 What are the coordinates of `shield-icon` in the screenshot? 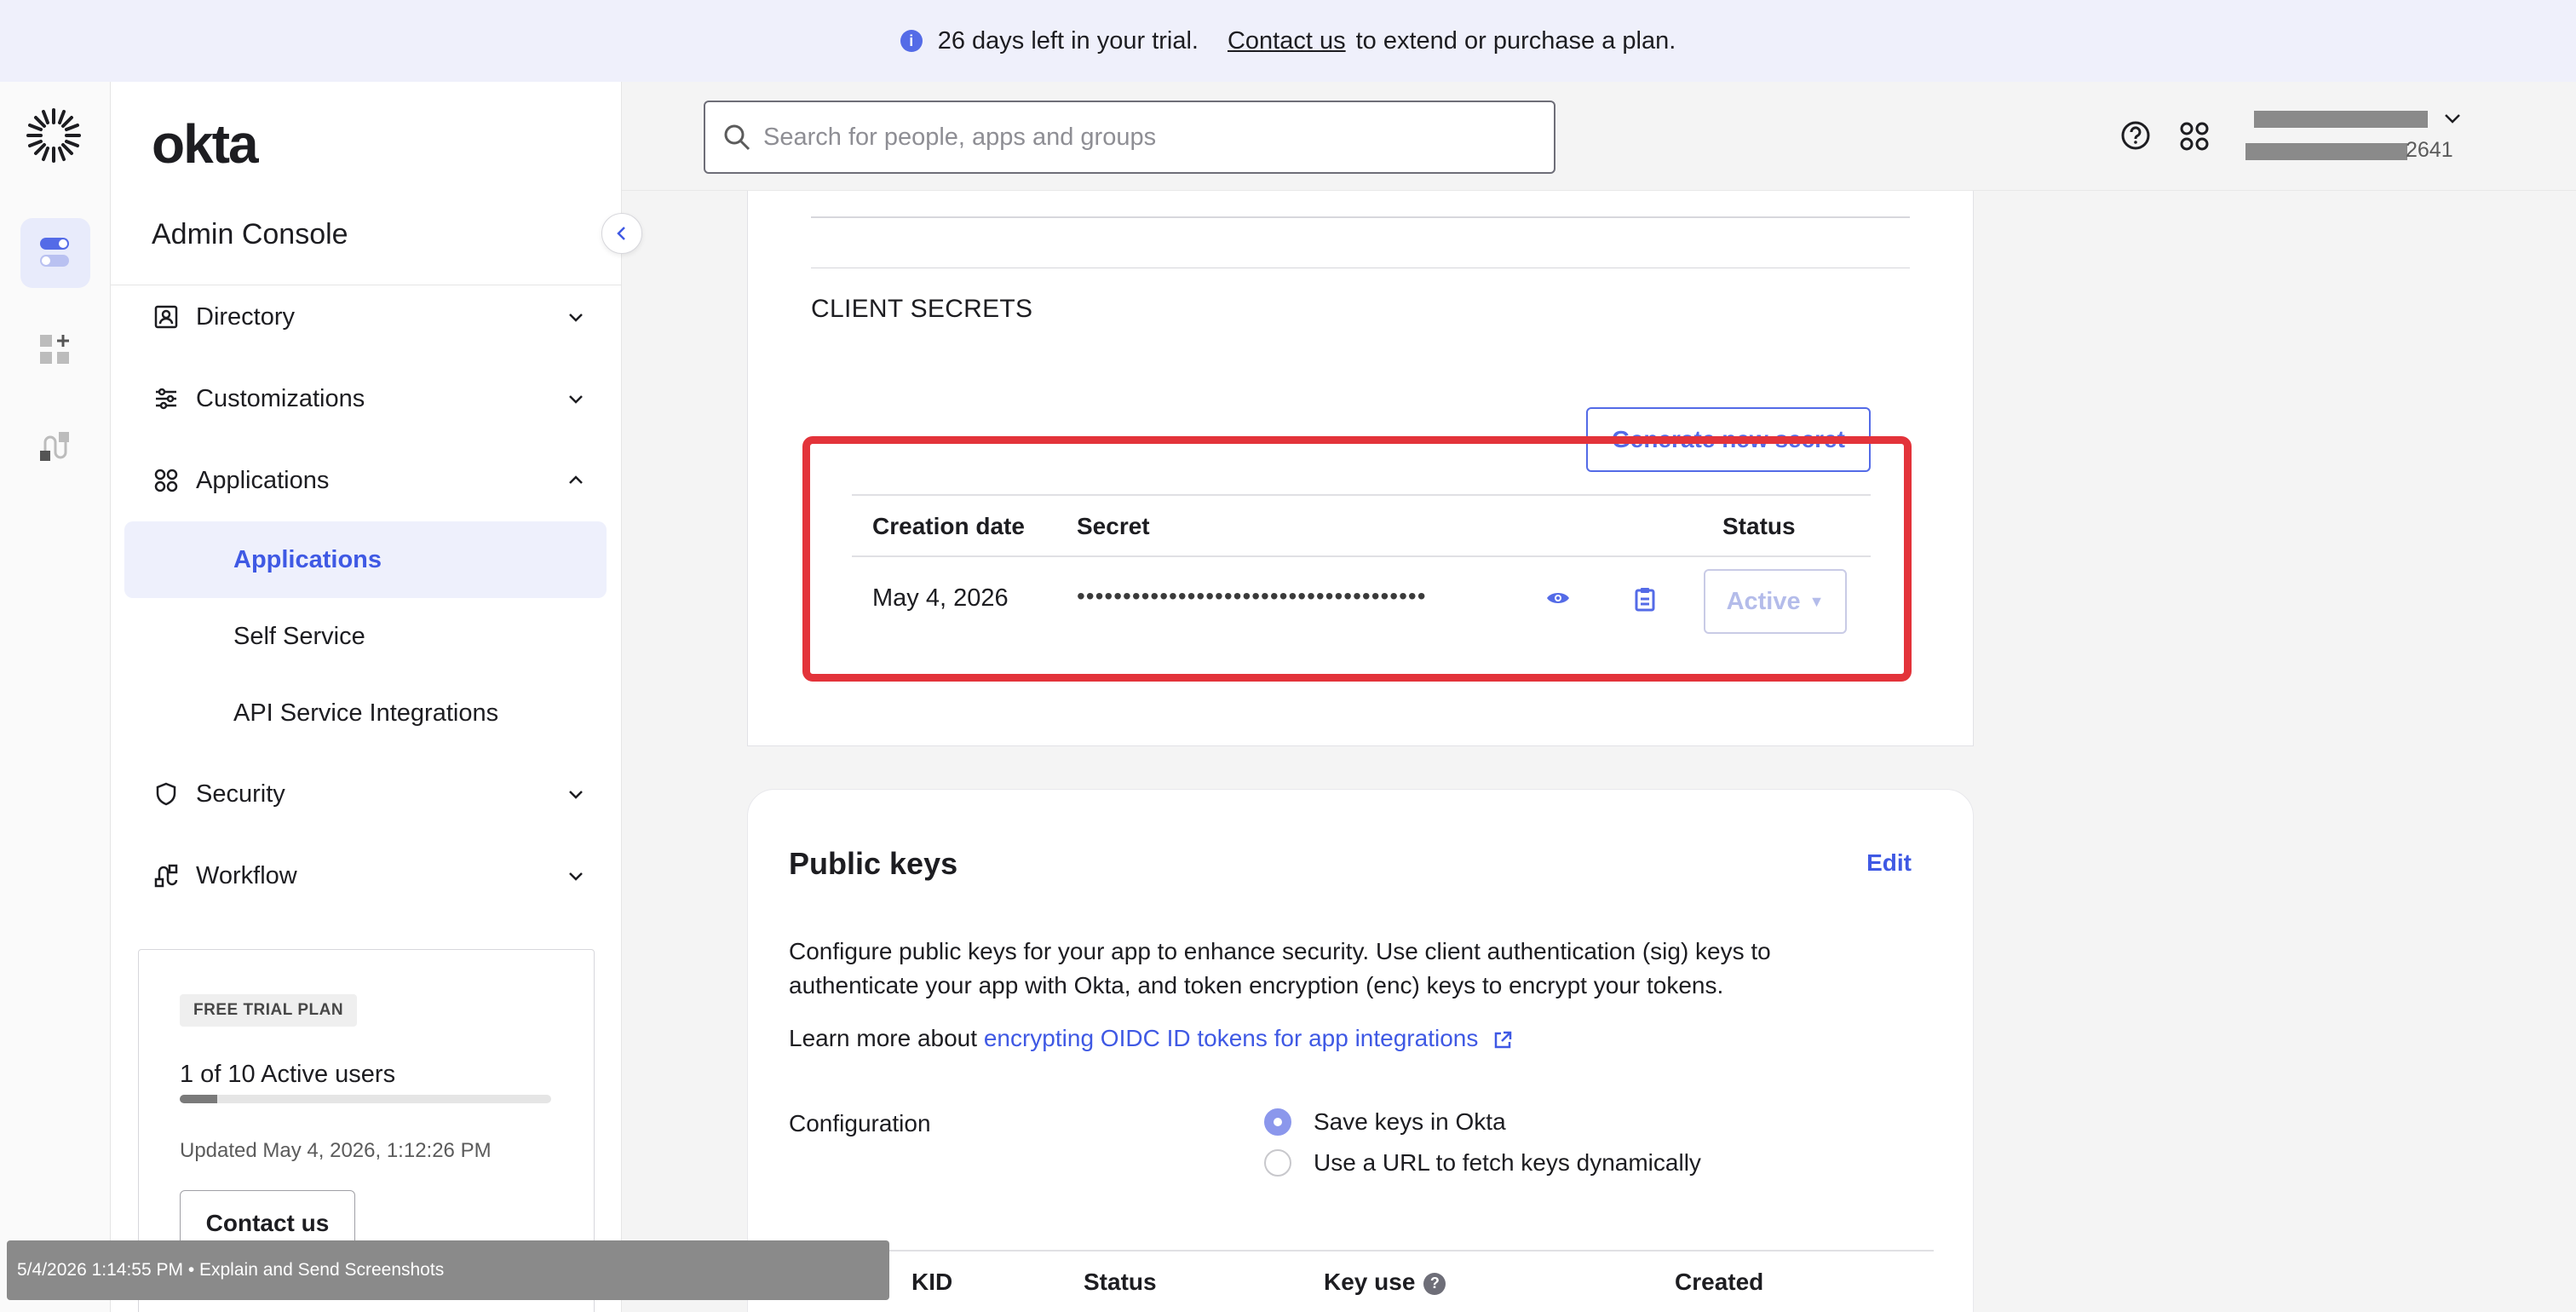 It's located at (167, 794).